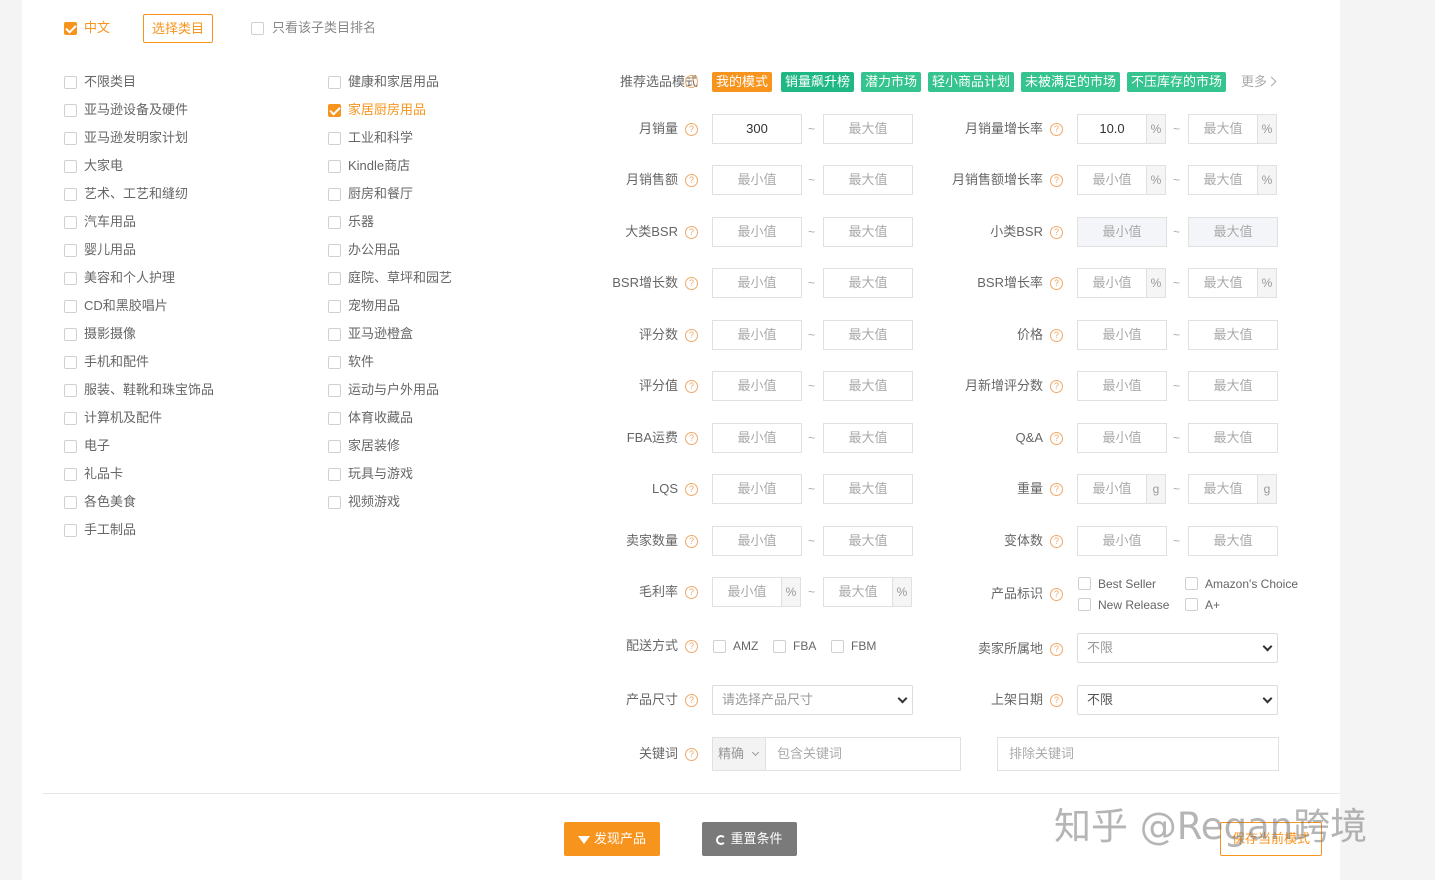 The image size is (1435, 880). Describe the element at coordinates (110, 502) in the screenshot. I see `category-label: 各色美食` at that location.